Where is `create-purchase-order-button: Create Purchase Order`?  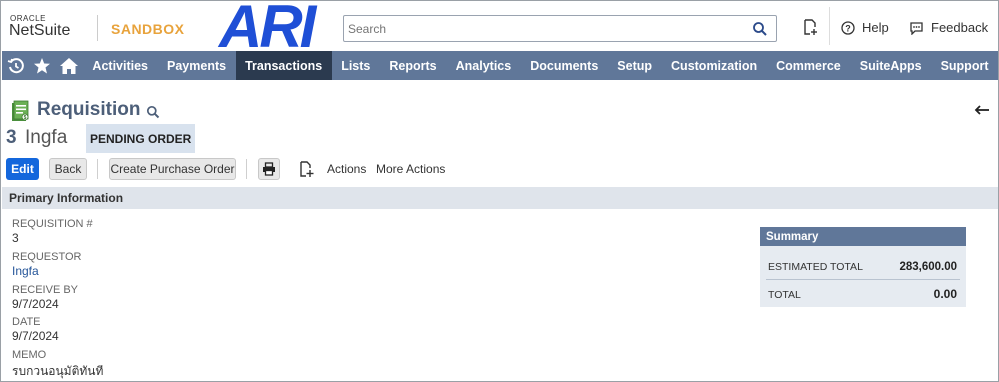
create-purchase-order-button: Create Purchase Order is located at coordinates (172, 169).